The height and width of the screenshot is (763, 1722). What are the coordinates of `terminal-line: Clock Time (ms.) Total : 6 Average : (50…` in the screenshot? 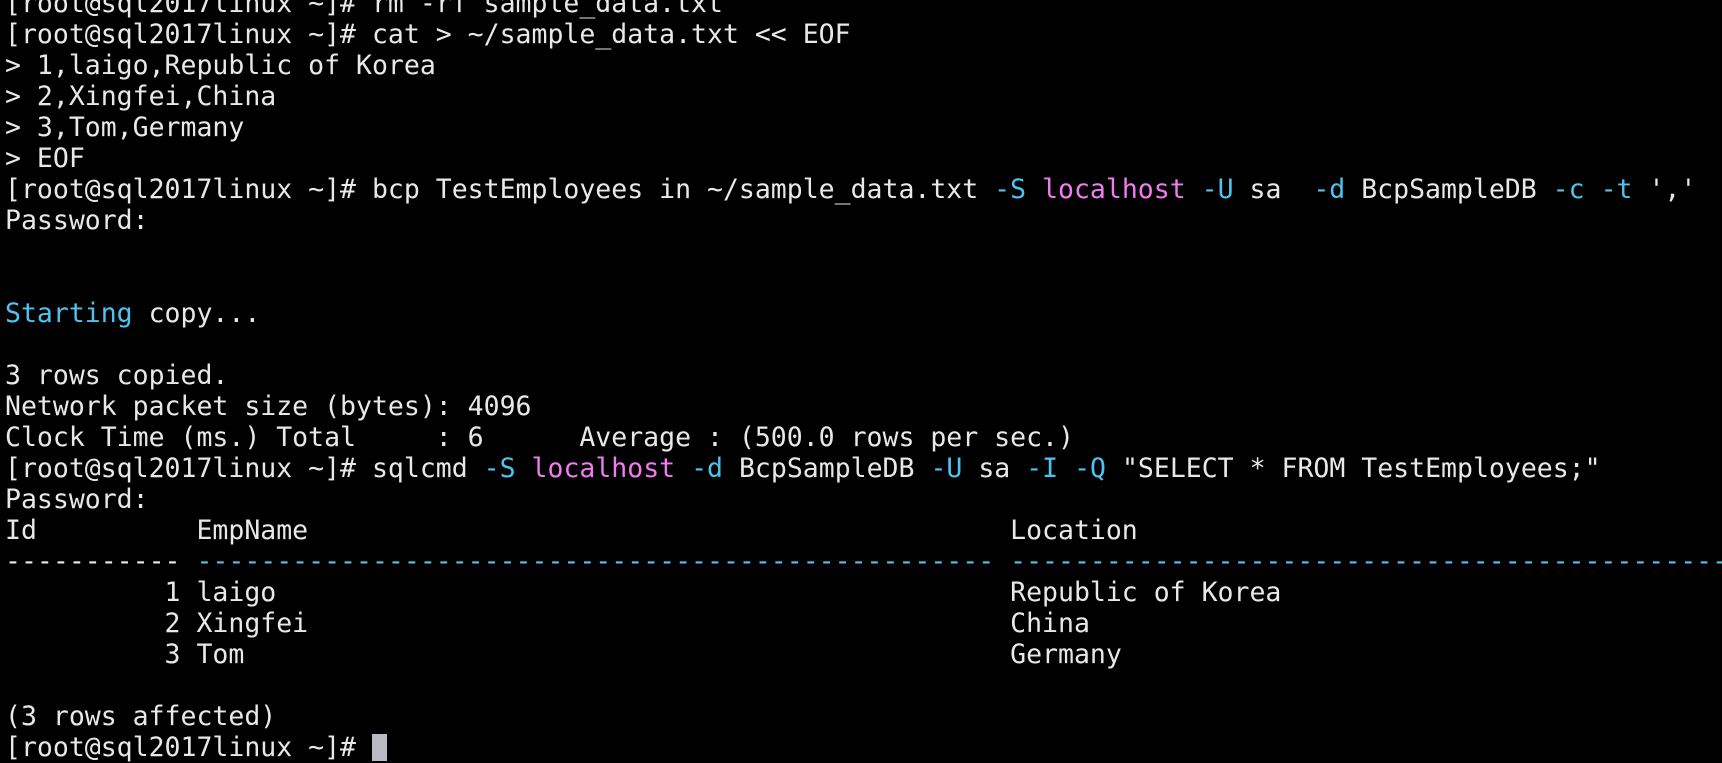 It's located at (863, 437).